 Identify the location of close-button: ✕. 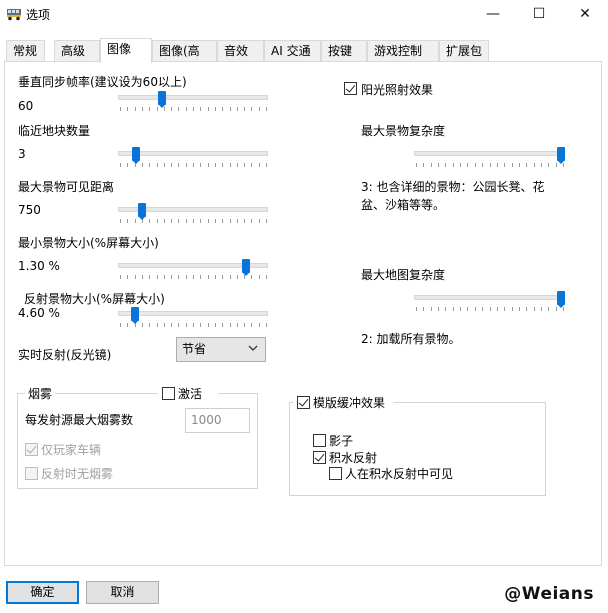
(585, 15).